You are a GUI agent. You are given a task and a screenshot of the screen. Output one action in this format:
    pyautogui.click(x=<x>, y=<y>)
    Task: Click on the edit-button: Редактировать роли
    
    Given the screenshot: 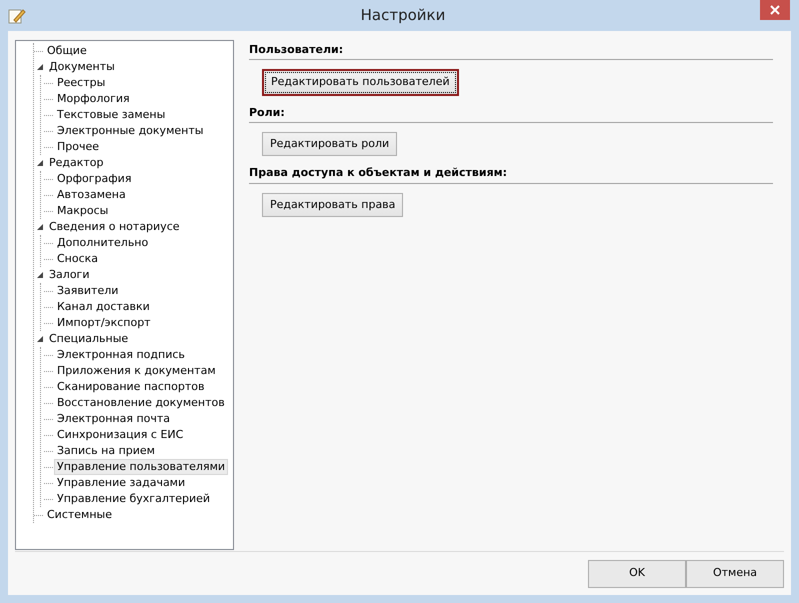 What is the action you would take?
    pyautogui.click(x=330, y=144)
    